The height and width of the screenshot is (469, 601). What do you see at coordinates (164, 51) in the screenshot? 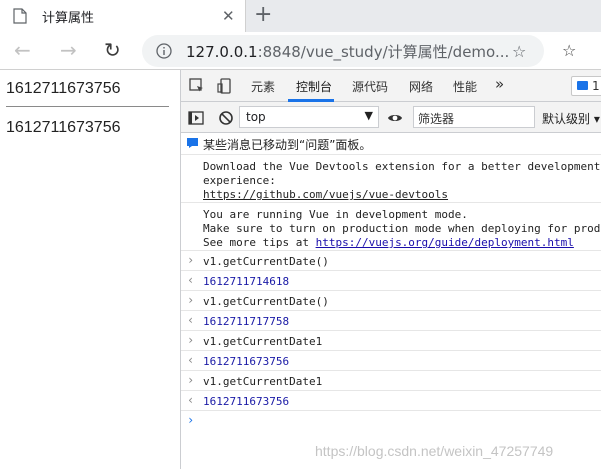
I see `site-info-icon` at bounding box center [164, 51].